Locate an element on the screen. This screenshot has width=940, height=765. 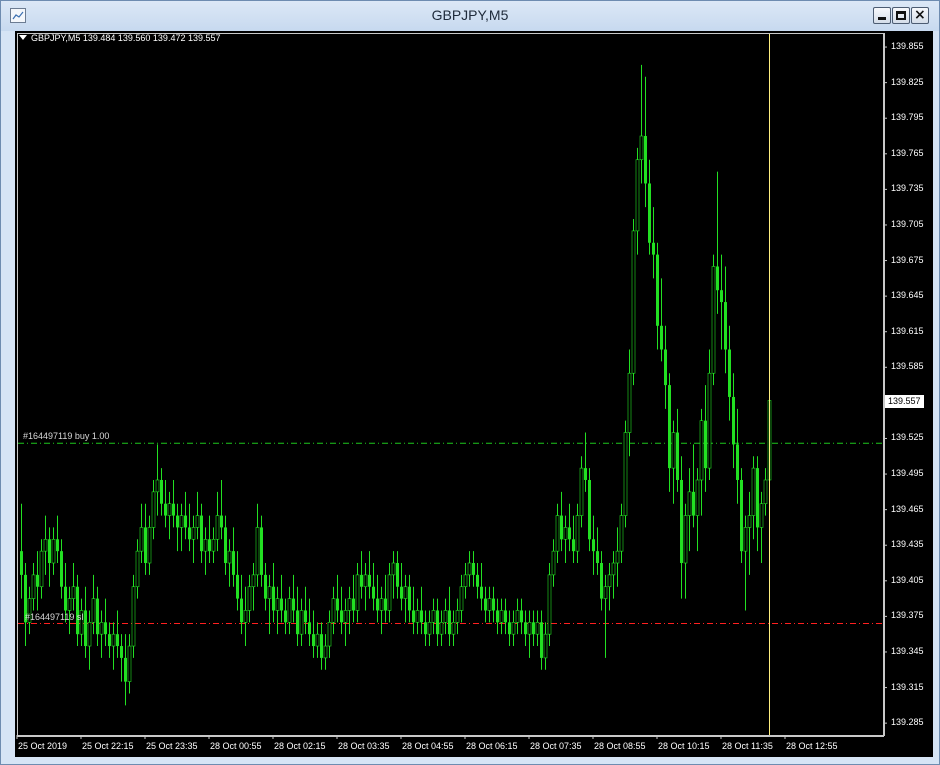
minimize-icon is located at coordinates (882, 15).